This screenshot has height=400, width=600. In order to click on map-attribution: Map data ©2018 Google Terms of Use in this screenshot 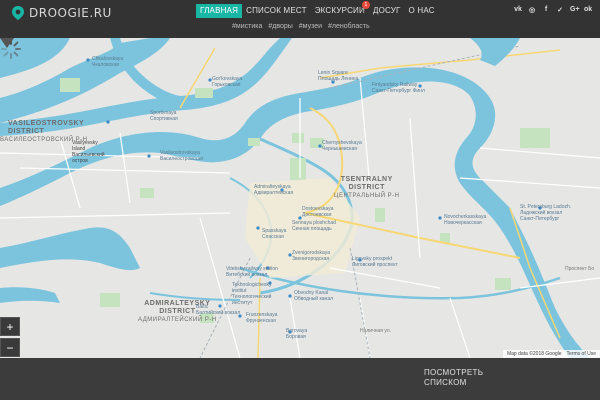, I will do `click(551, 354)`.